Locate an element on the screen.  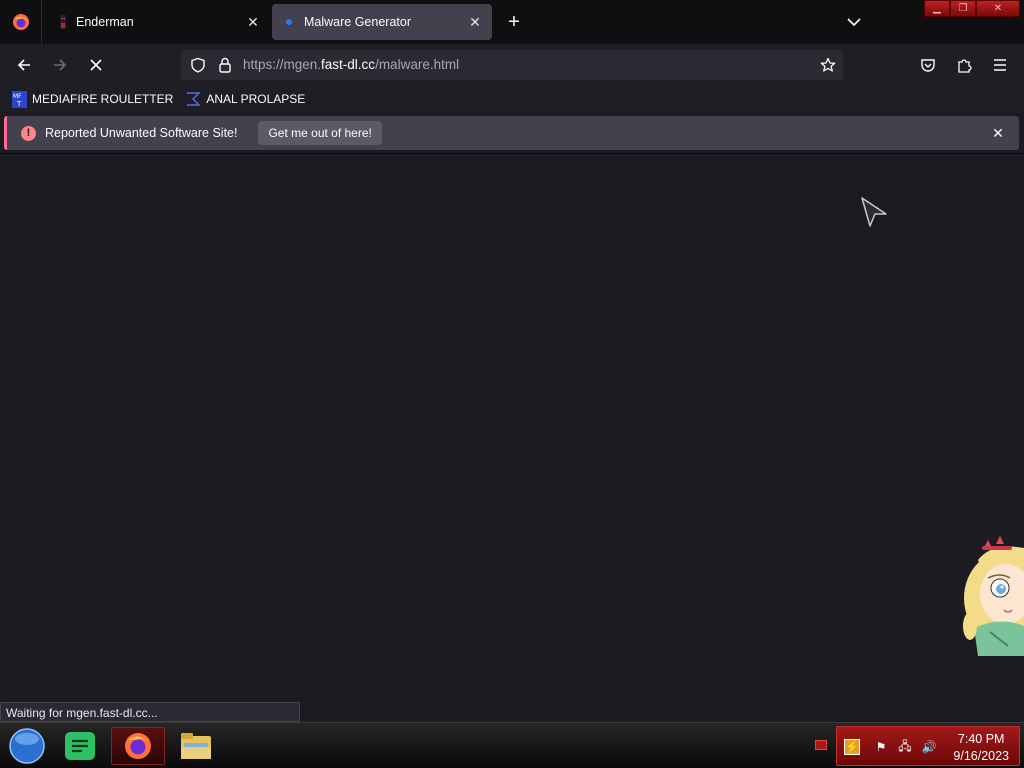
taskbar-notes-app is located at coordinates (80, 746).